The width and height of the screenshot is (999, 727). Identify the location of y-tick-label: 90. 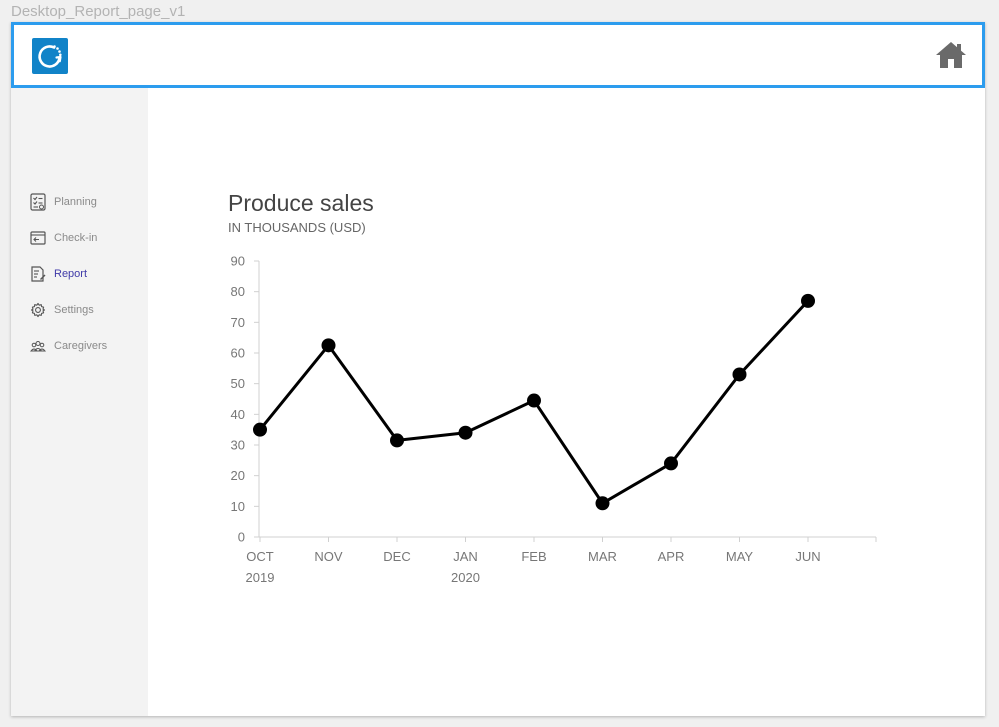
(238, 261).